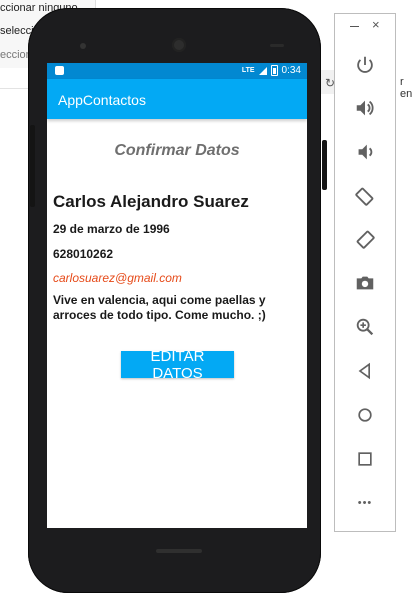  What do you see at coordinates (365, 152) in the screenshot?
I see `volume-down-icon` at bounding box center [365, 152].